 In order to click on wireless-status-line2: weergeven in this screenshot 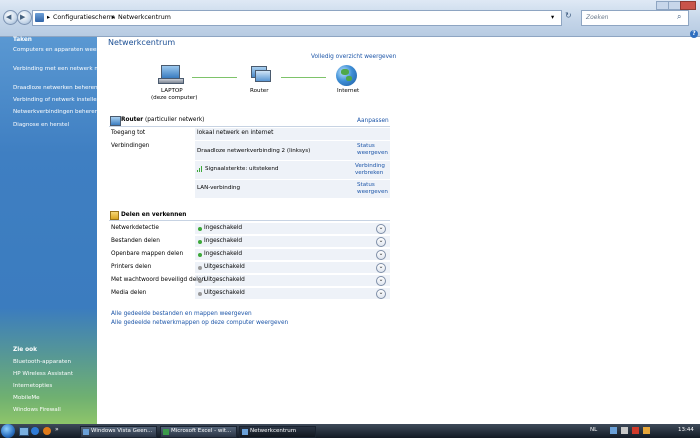, I will do `click(372, 153)`.